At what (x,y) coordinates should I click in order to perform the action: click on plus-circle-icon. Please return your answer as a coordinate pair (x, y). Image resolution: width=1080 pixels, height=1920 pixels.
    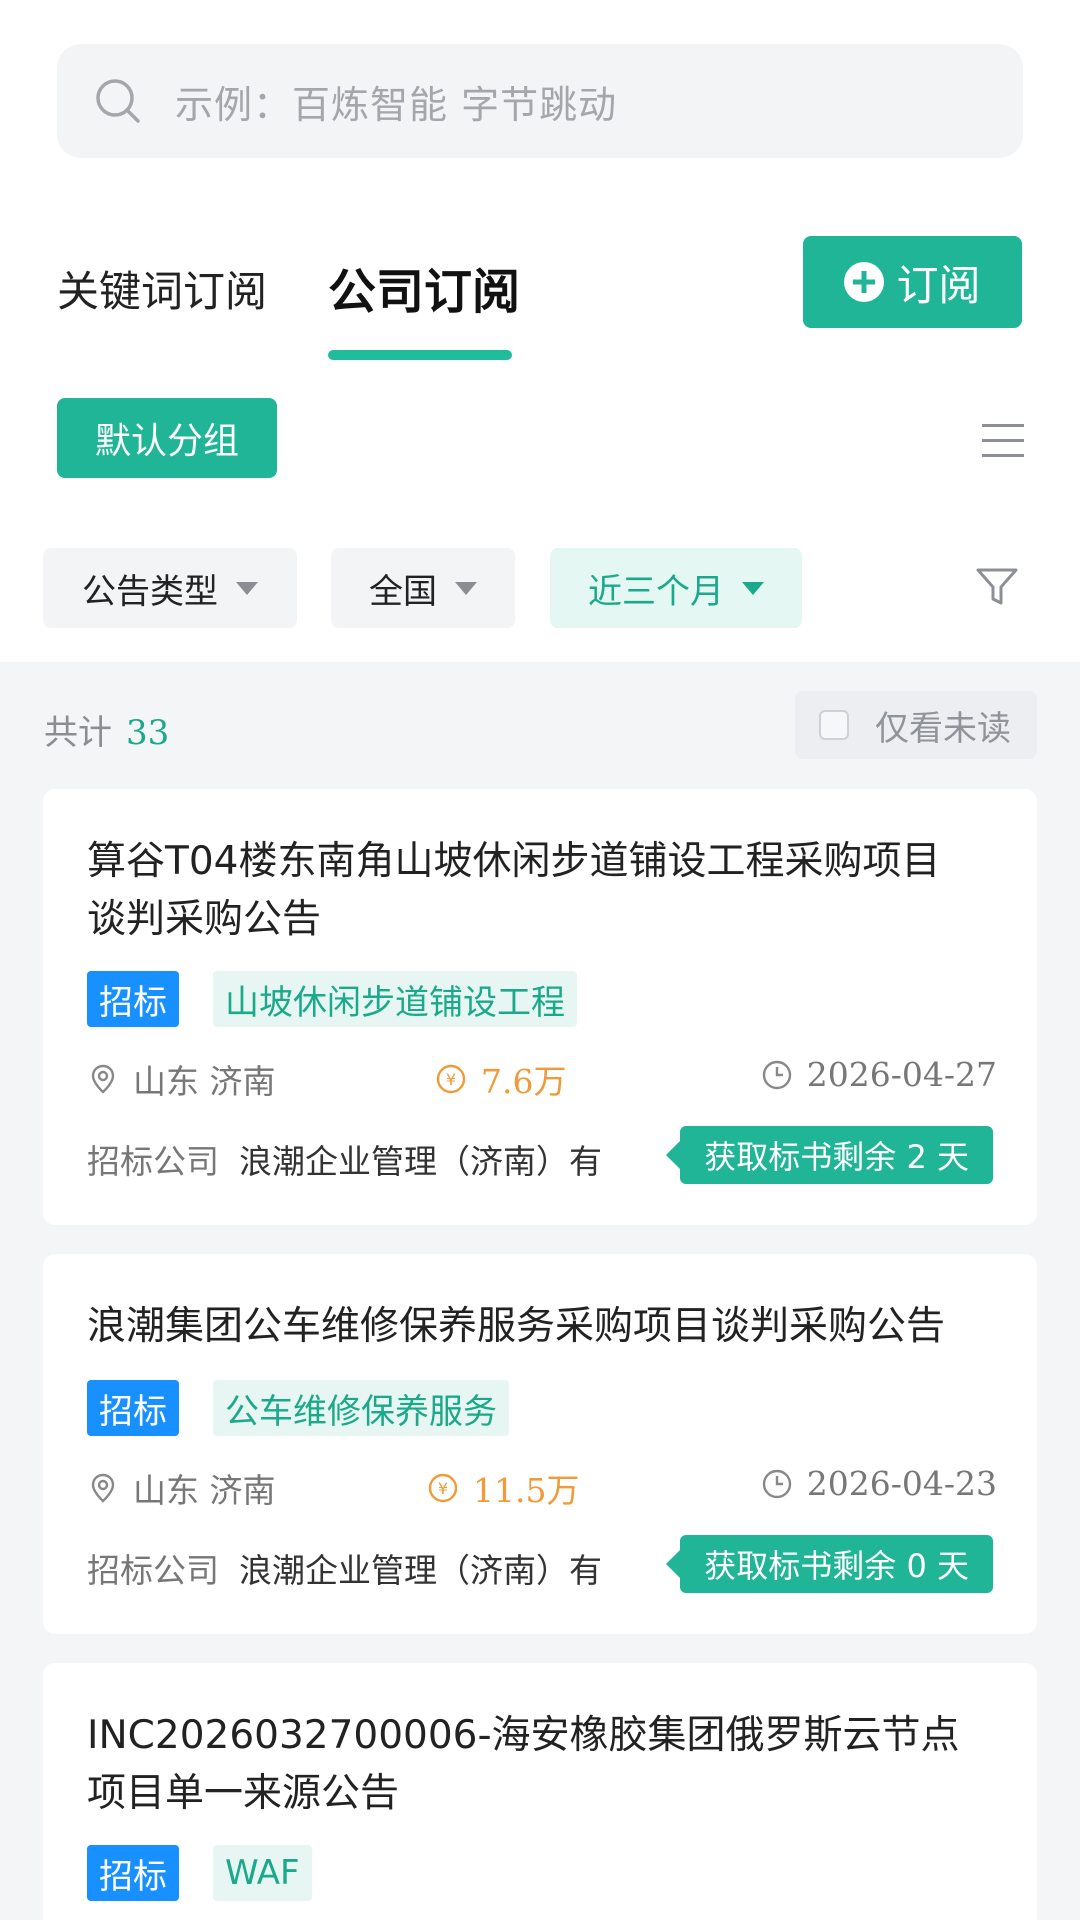
    Looking at the image, I should click on (864, 282).